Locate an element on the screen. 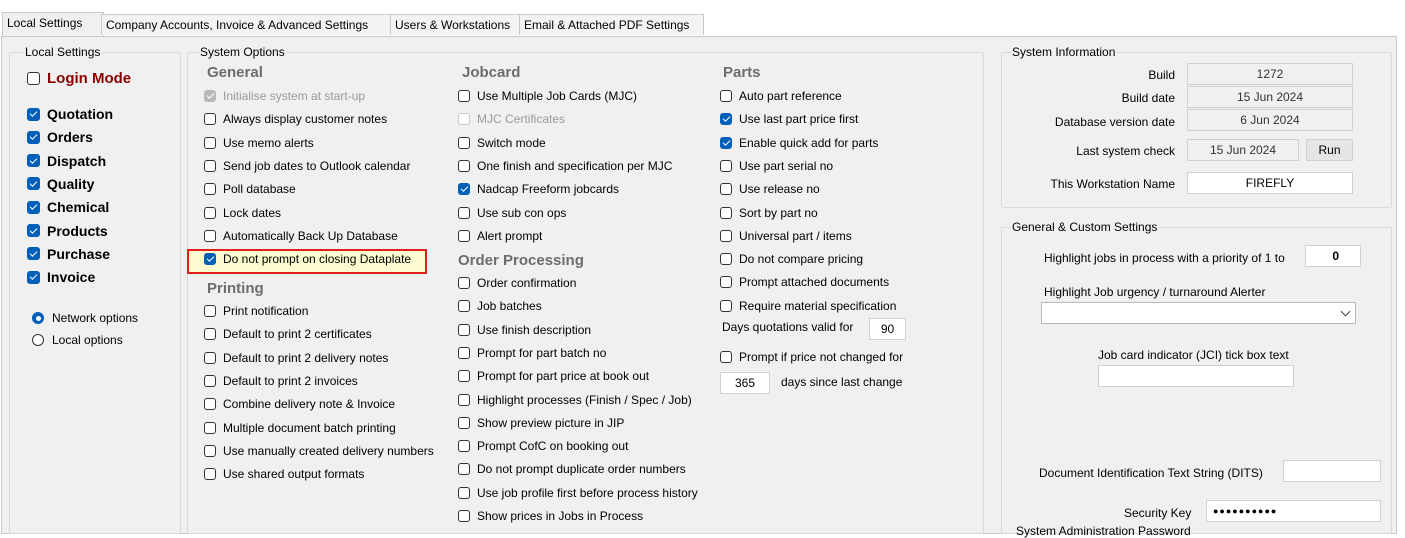 This screenshot has height=538, width=1405. tab-local-settings: Local Settings is located at coordinates (53, 24).